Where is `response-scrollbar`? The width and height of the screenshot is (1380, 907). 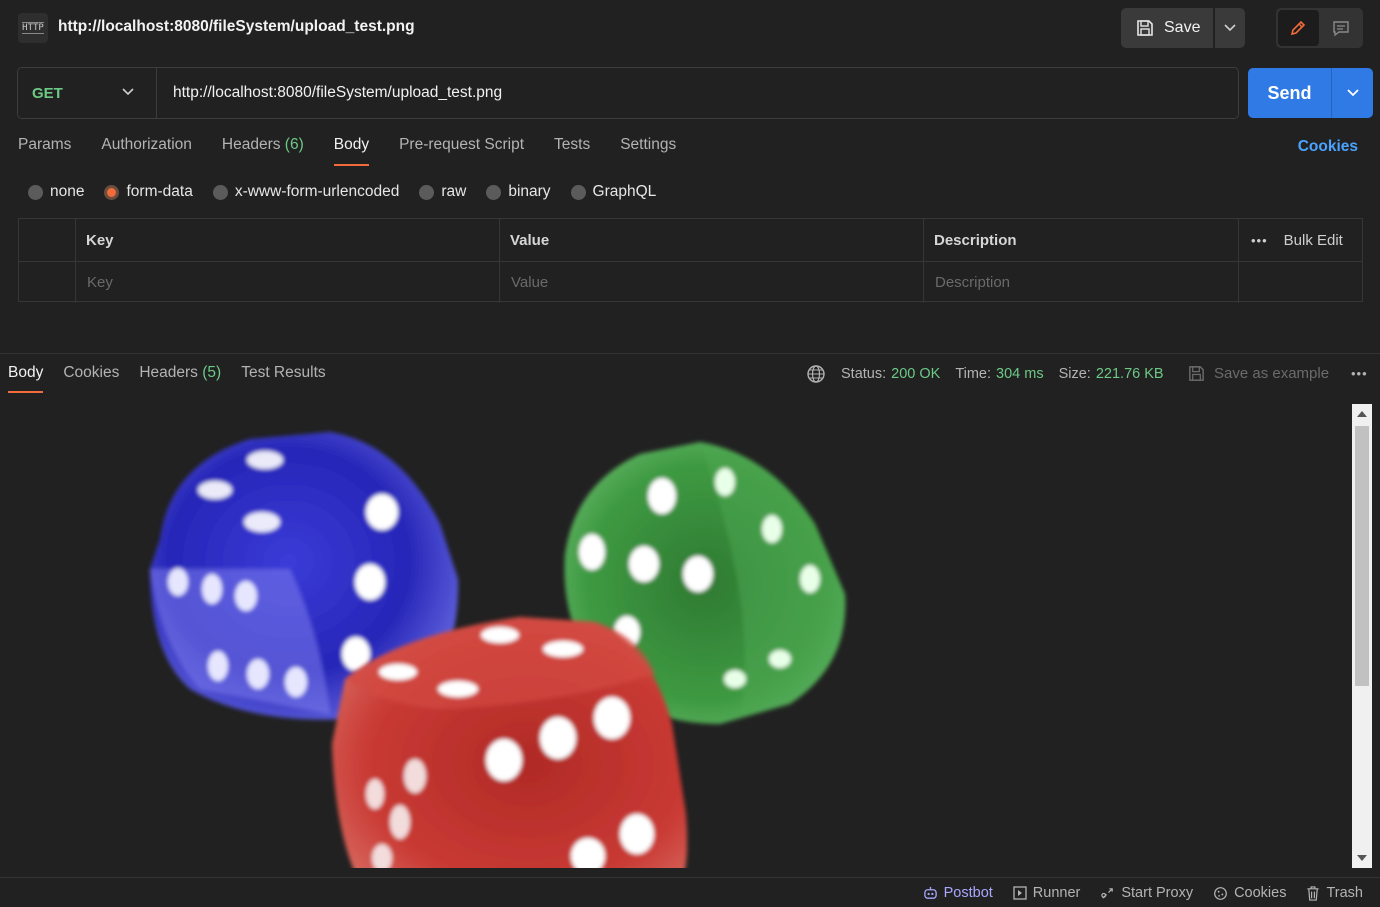
response-scrollbar is located at coordinates (1362, 636).